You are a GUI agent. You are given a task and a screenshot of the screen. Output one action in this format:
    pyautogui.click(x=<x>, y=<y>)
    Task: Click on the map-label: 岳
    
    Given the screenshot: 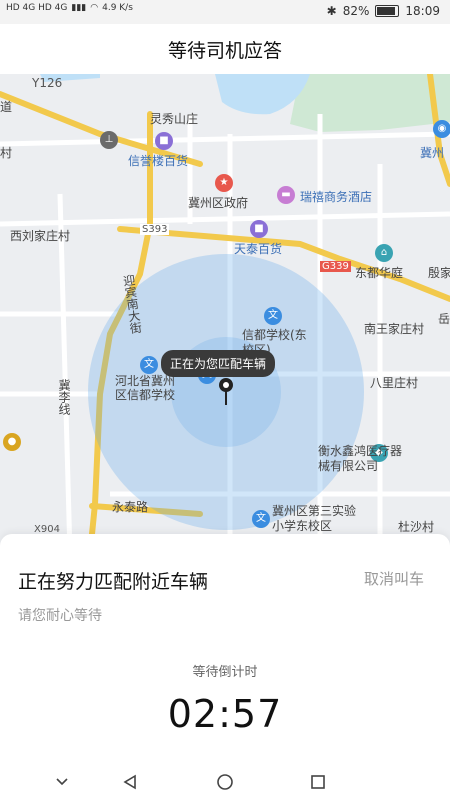 What is the action you would take?
    pyautogui.click(x=444, y=319)
    